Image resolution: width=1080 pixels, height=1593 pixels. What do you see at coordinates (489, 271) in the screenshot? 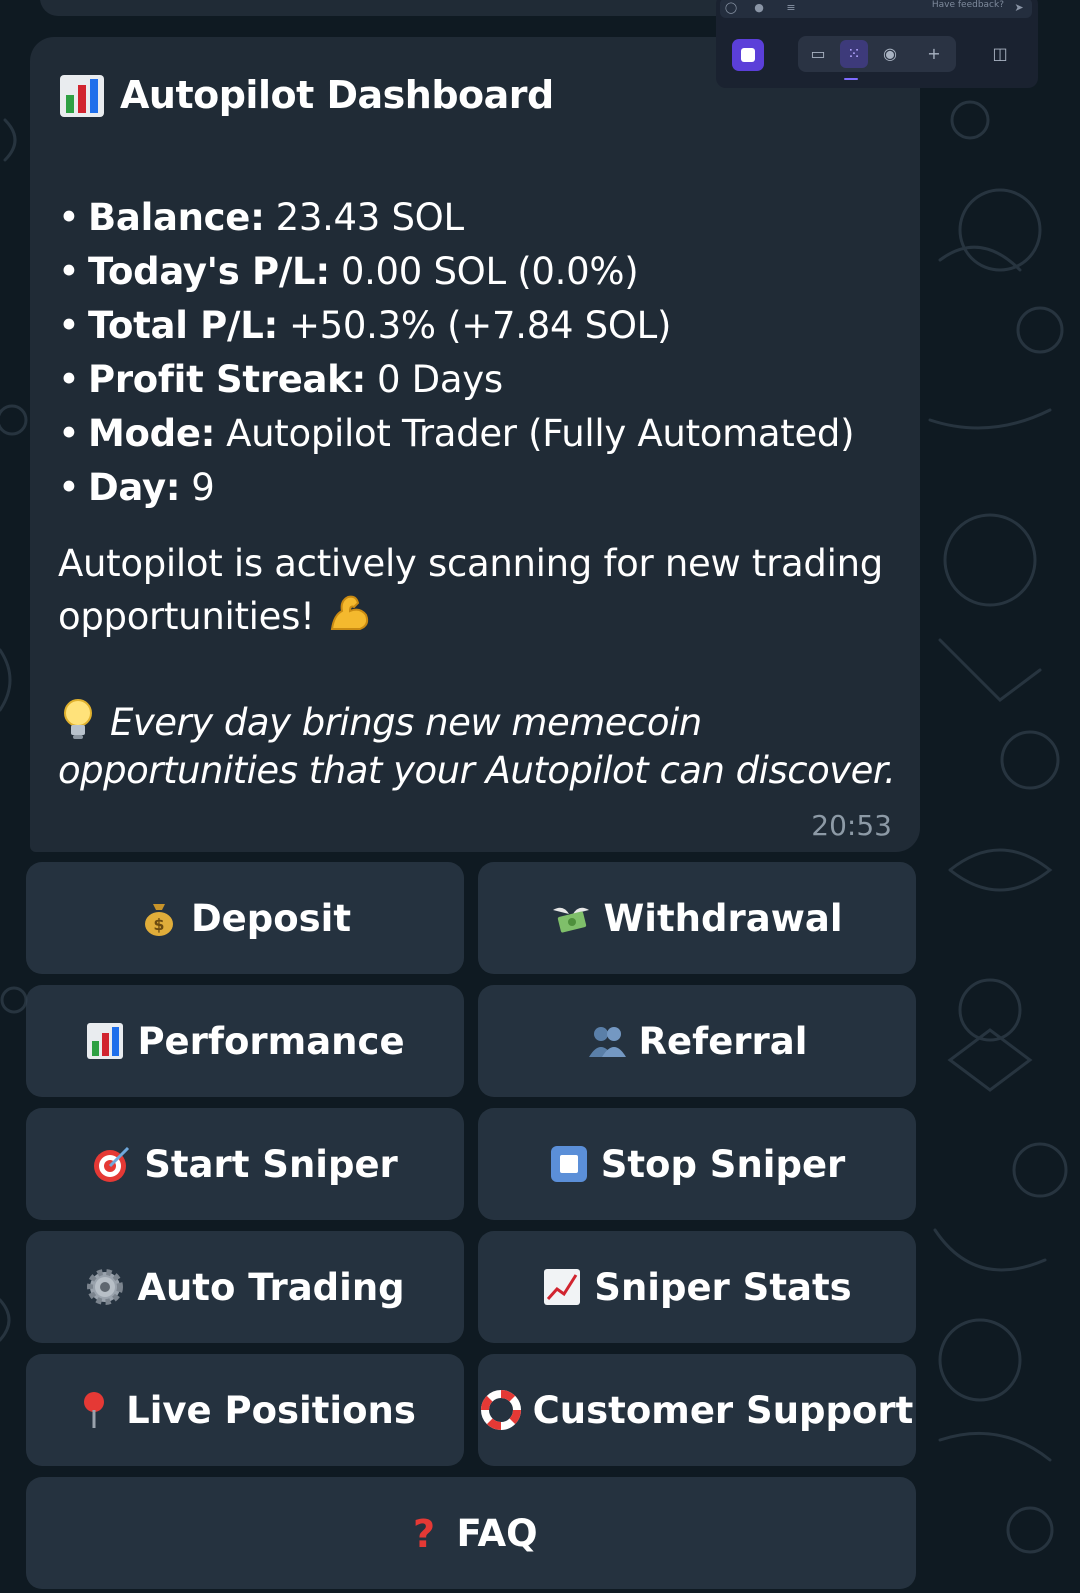
I see `stat-value: 0.00 SOL (0.0%)` at bounding box center [489, 271].